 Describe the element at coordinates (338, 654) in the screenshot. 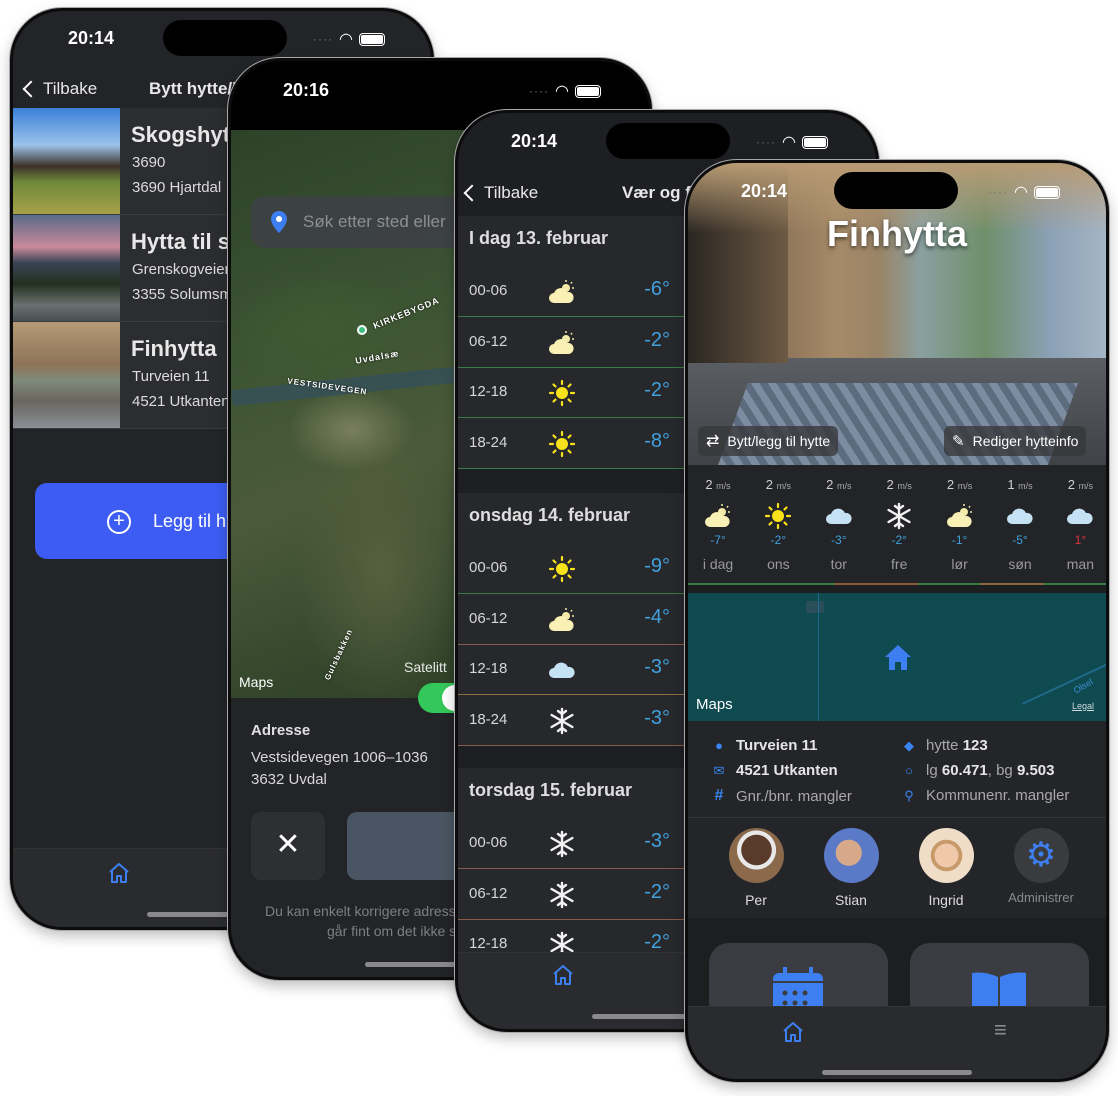

I see `map-label: Gulsbakken` at that location.